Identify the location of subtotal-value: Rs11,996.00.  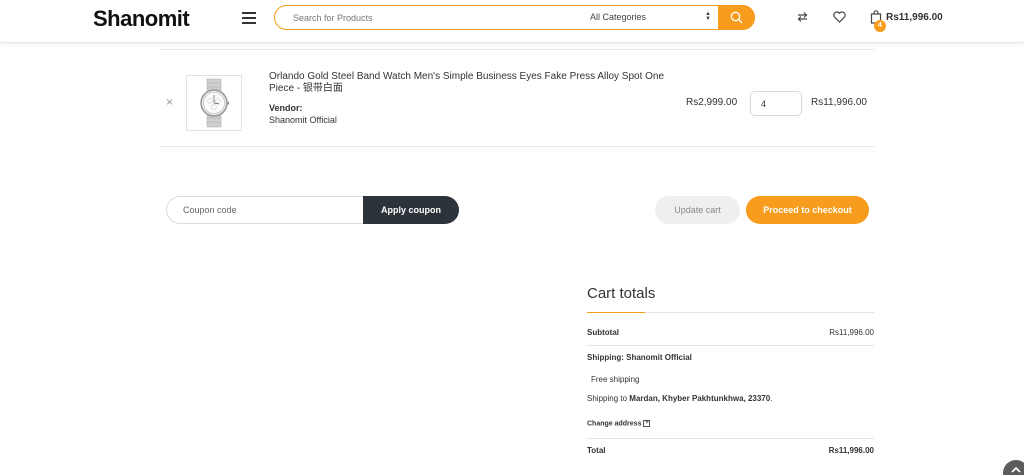
(851, 332).